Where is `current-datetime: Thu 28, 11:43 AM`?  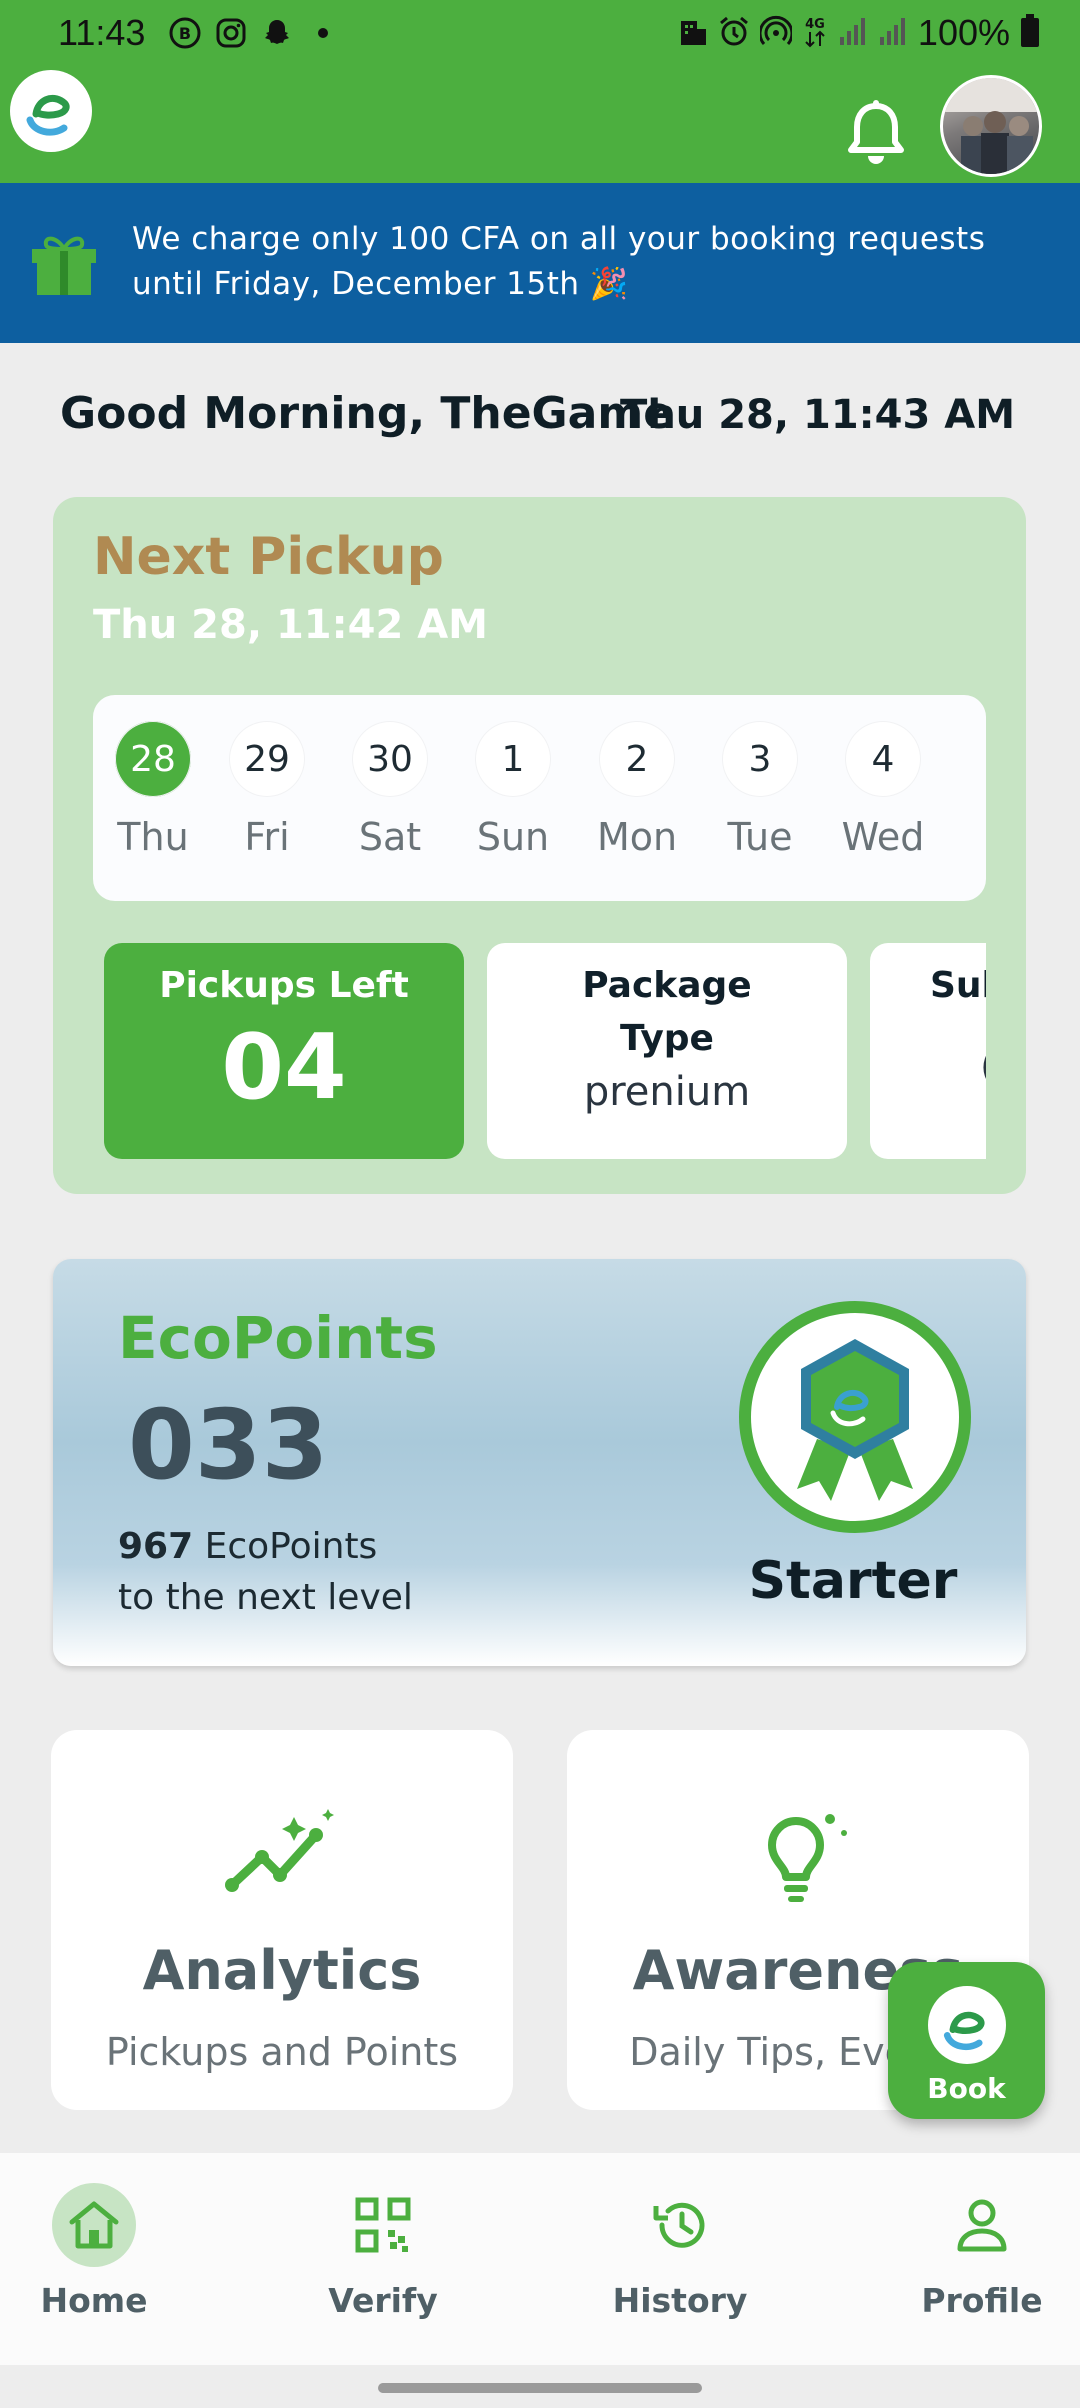
current-datetime: Thu 28, 11:43 AM is located at coordinates (817, 415).